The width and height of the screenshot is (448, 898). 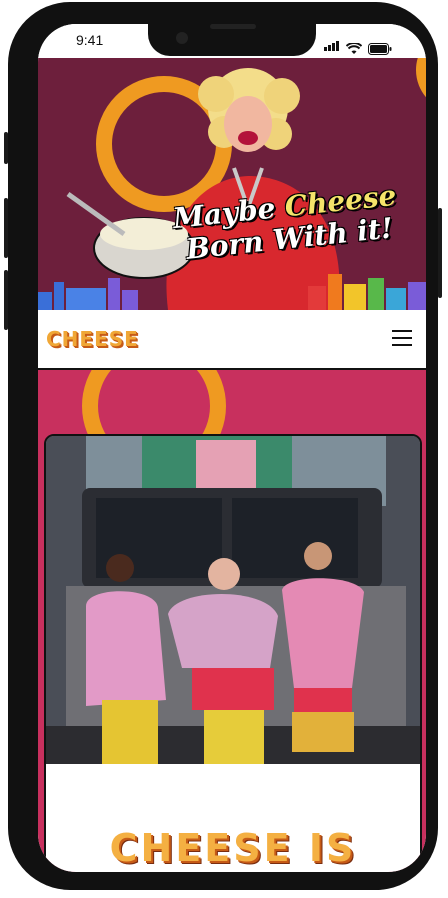 What do you see at coordinates (6, 300) in the screenshot?
I see `volume-down-button` at bounding box center [6, 300].